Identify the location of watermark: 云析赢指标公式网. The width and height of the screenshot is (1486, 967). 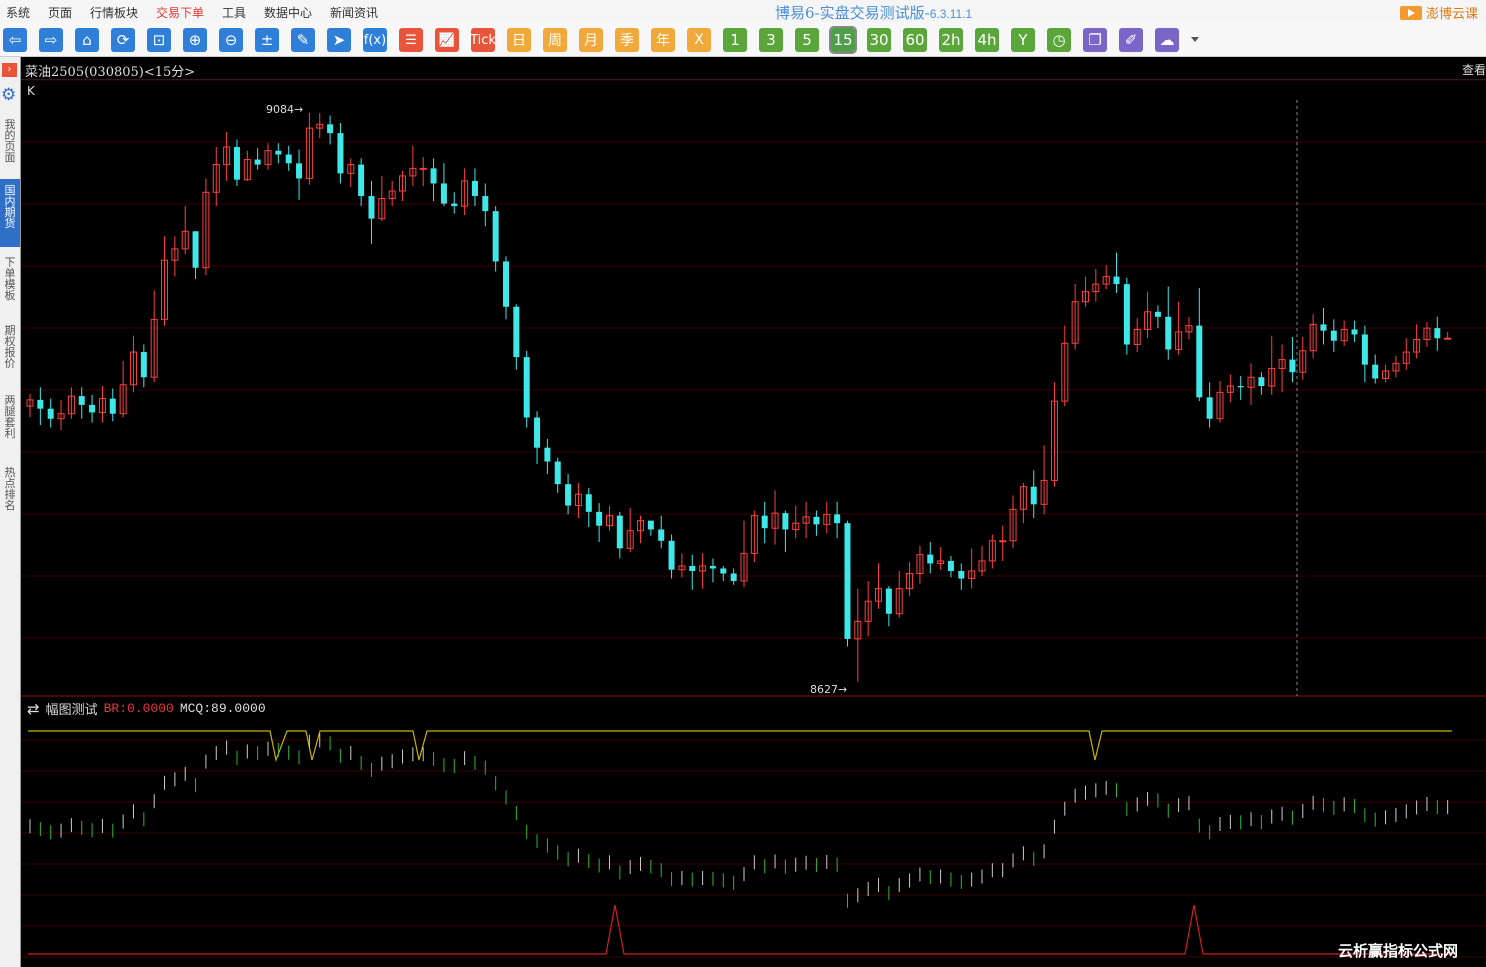
(1398, 951).